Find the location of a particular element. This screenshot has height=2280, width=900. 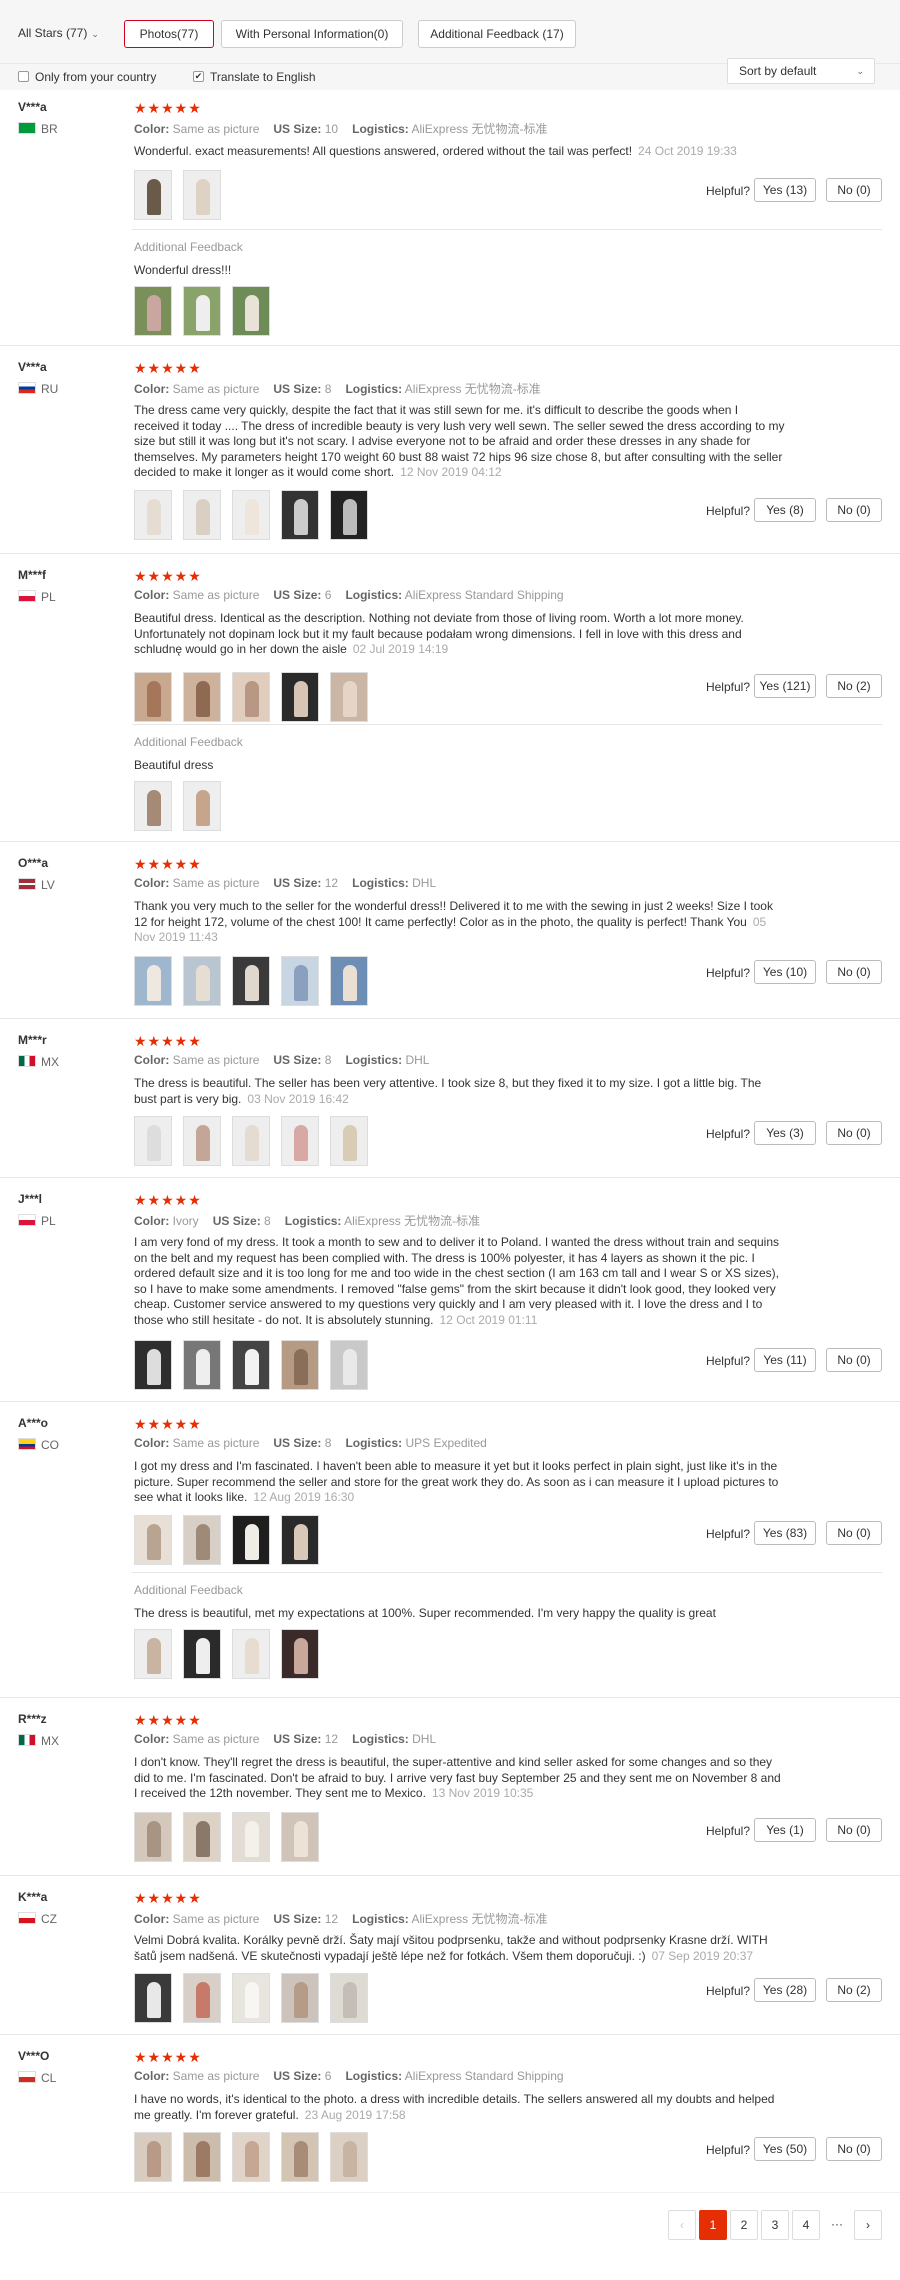

helpful-yes-button: Yes (50) is located at coordinates (785, 2149).